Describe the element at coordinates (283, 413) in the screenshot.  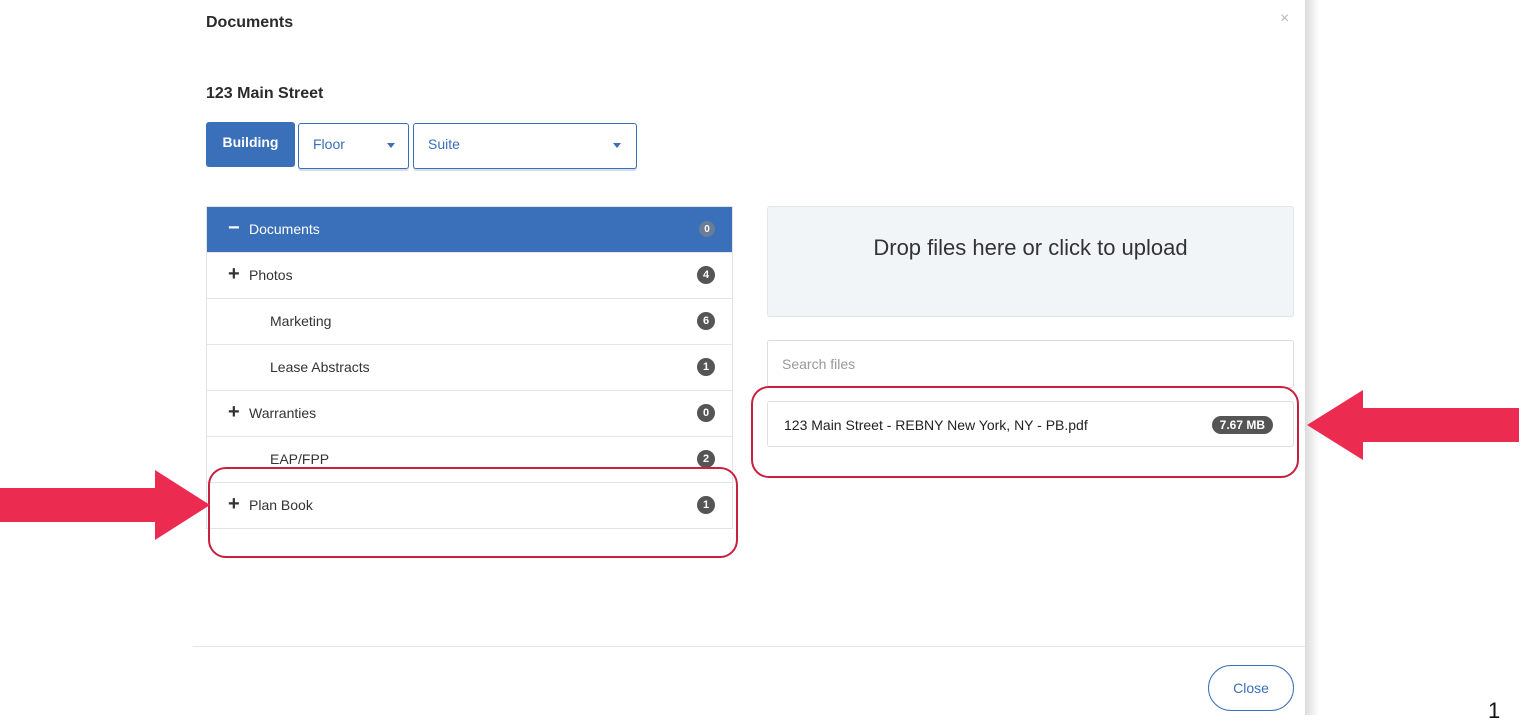
I see `tree-item-label: Warranties` at that location.